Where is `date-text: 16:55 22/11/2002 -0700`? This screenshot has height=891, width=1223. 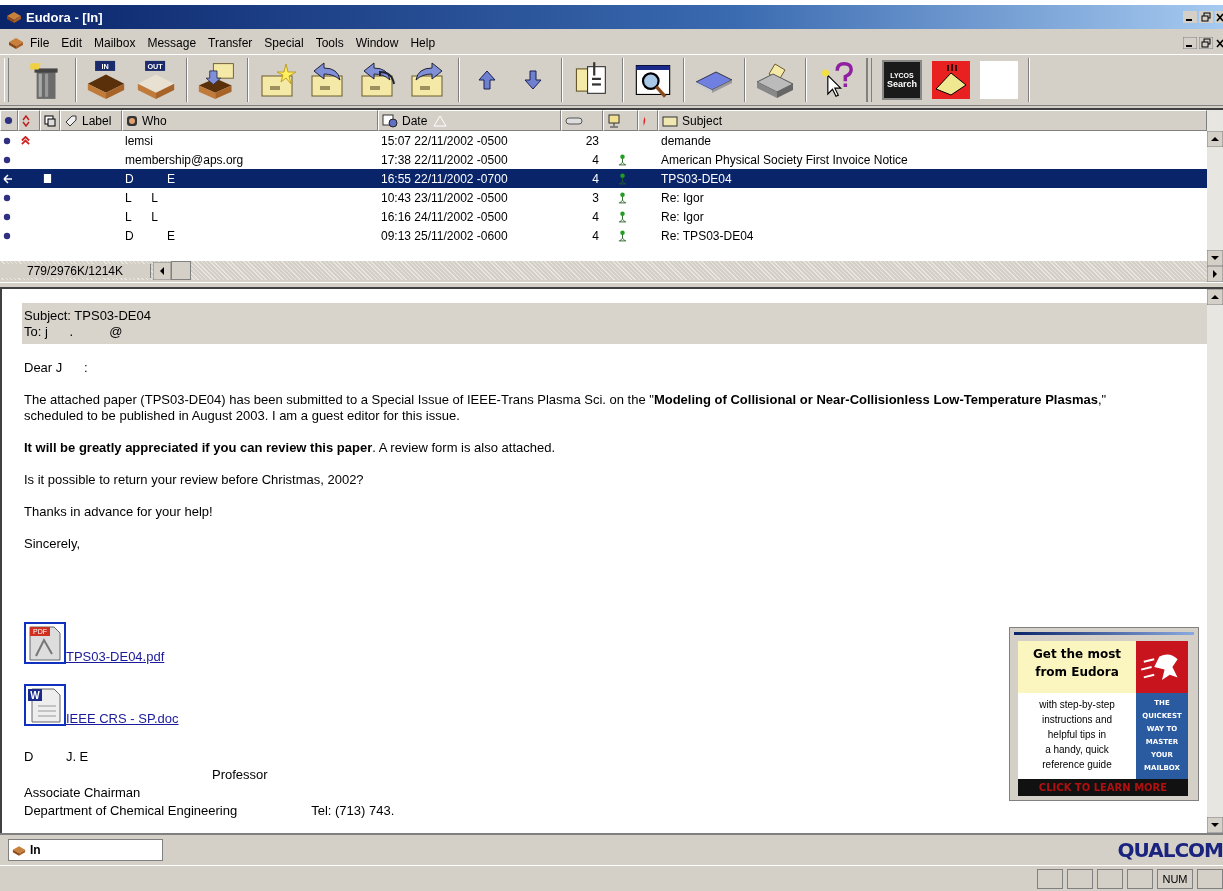
date-text: 16:55 22/11/2002 -0700 is located at coordinates (444, 178).